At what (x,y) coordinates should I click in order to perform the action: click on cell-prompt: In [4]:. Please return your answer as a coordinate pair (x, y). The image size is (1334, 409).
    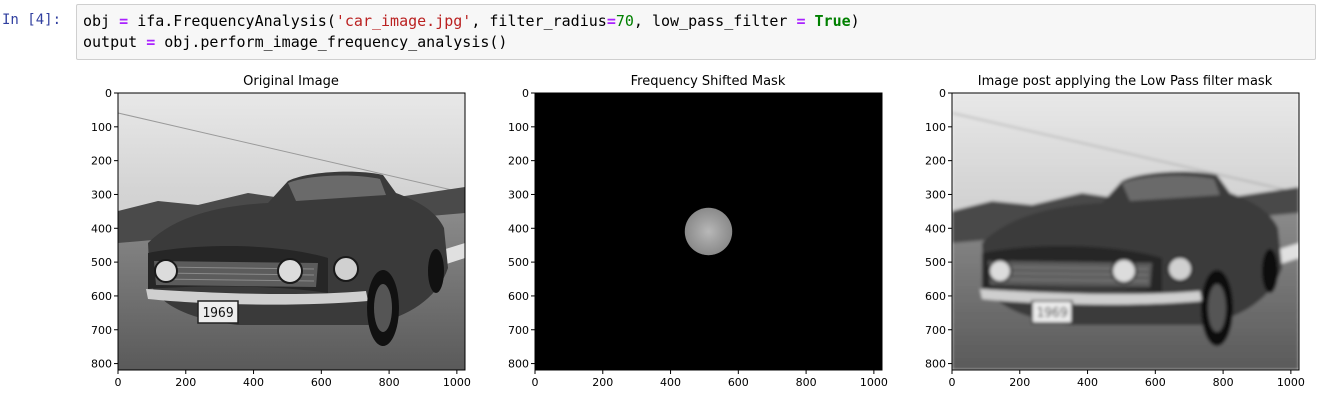
    Looking at the image, I should click on (32, 20).